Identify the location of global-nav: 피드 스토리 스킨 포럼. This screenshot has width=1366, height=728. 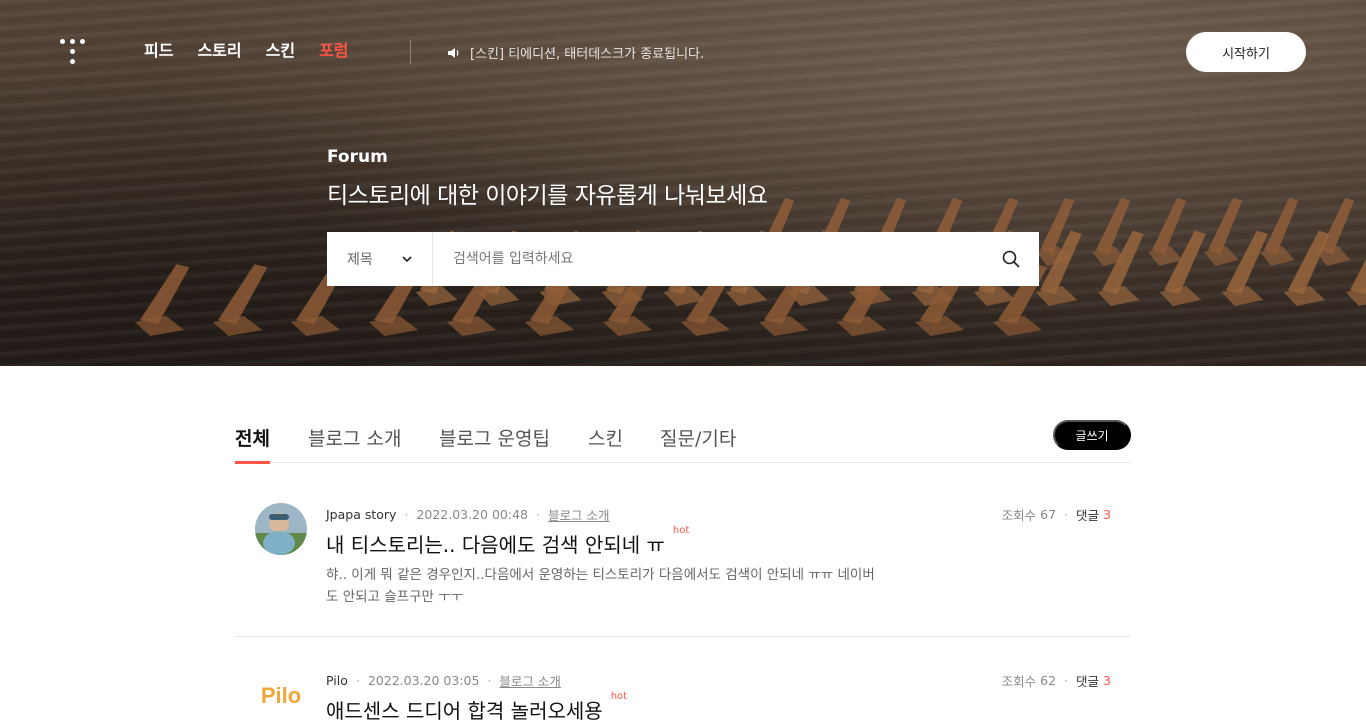
(246, 51).